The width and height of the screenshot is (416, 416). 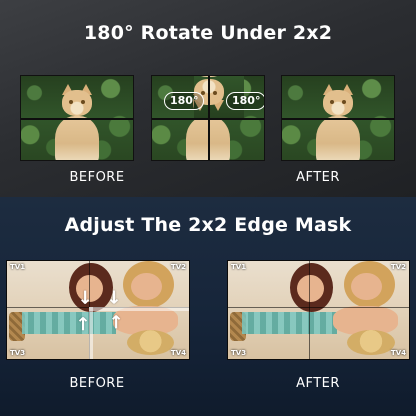 I want to click on edge-mask-screen-before: ↘ ↙ ↗ ↖ TV1 TV2 TV3 TV4, so click(x=98, y=310).